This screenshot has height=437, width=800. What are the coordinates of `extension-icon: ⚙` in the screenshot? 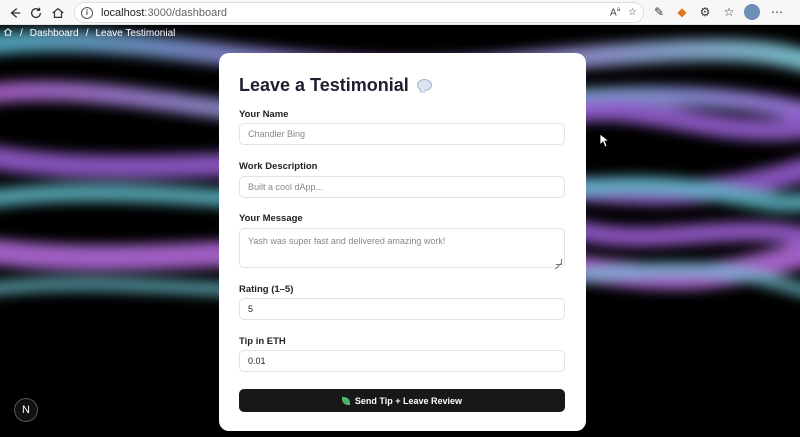 It's located at (705, 12).